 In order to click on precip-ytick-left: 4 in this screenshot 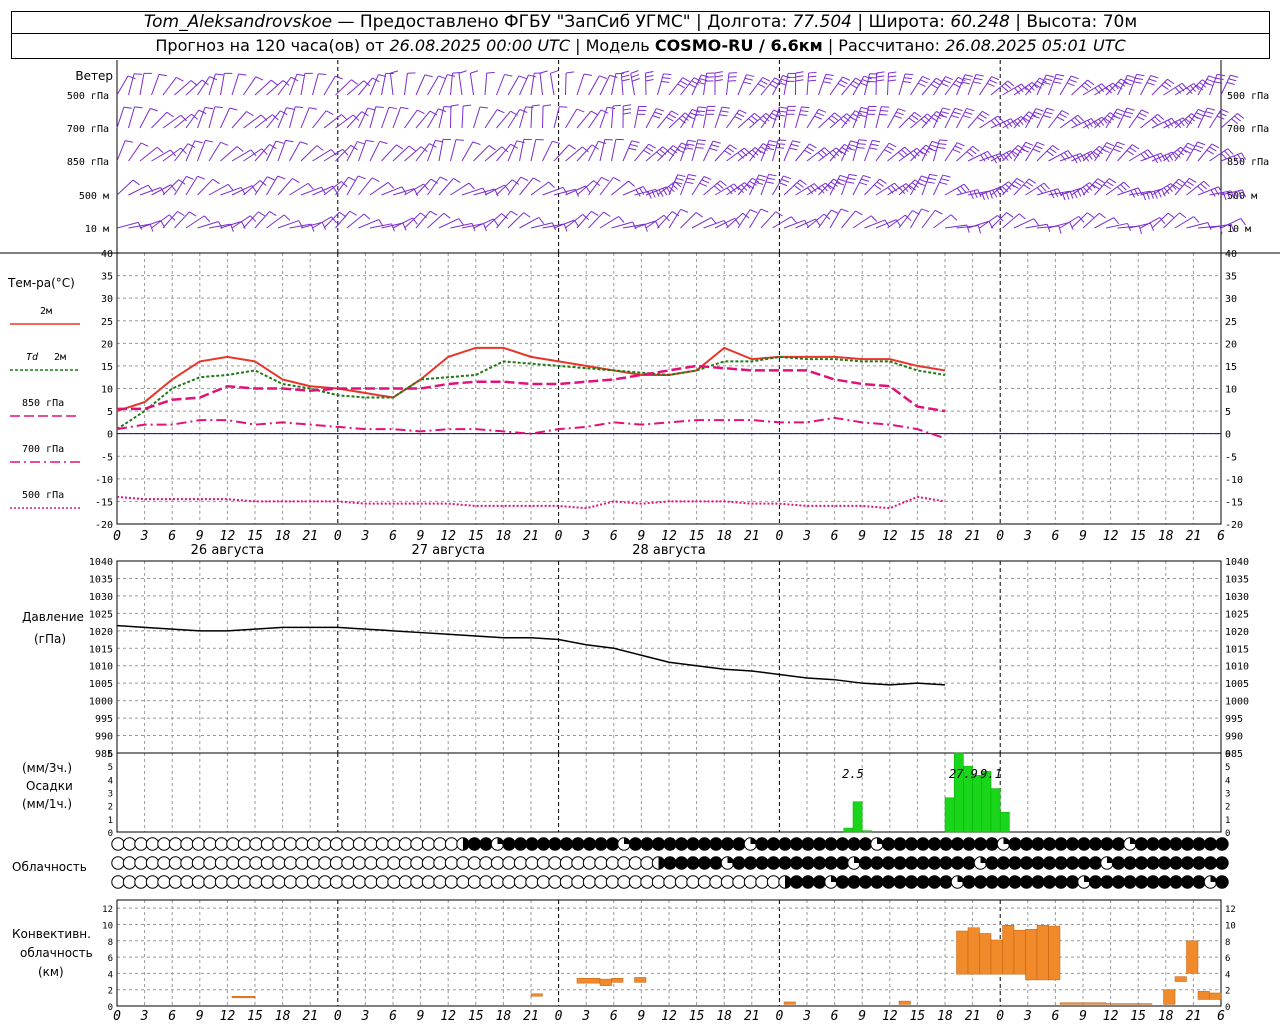, I will do `click(110, 781)`.